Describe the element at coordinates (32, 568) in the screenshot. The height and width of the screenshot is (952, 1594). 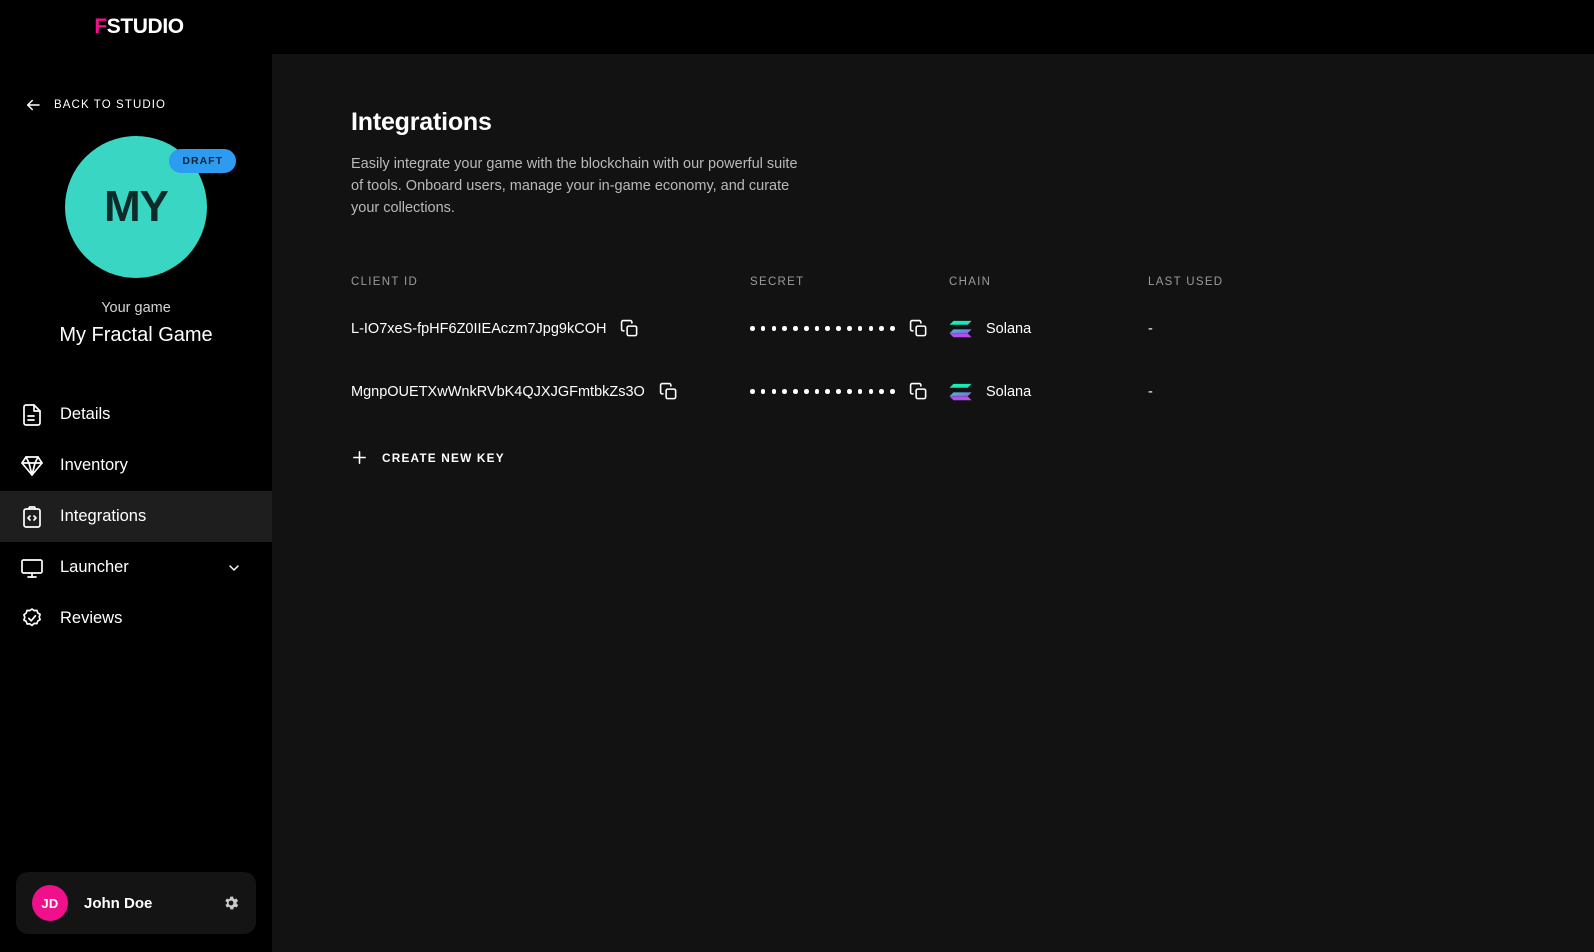
I see `monitor-icon` at that location.